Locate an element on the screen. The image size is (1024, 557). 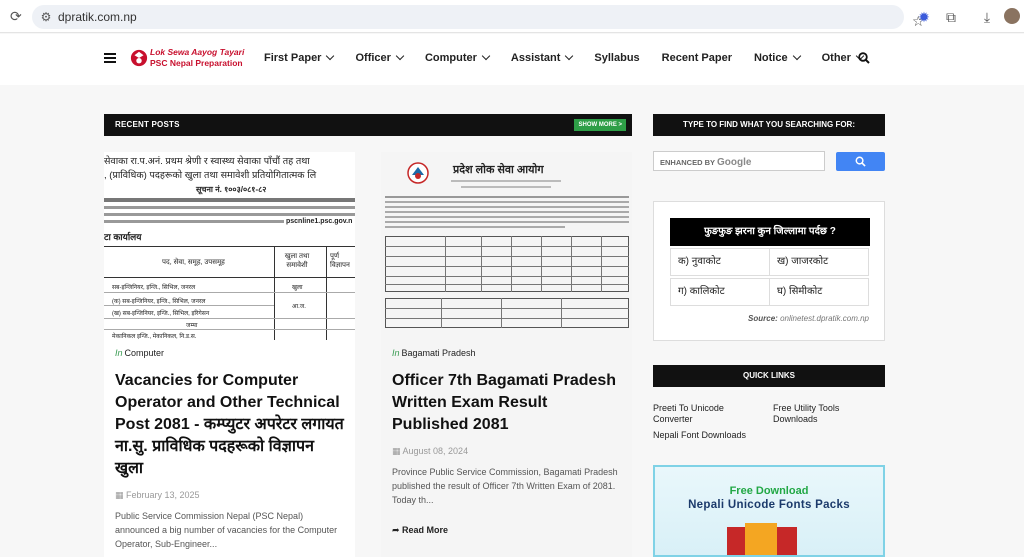
nav-item-label: Assistant is located at coordinates (535, 58).